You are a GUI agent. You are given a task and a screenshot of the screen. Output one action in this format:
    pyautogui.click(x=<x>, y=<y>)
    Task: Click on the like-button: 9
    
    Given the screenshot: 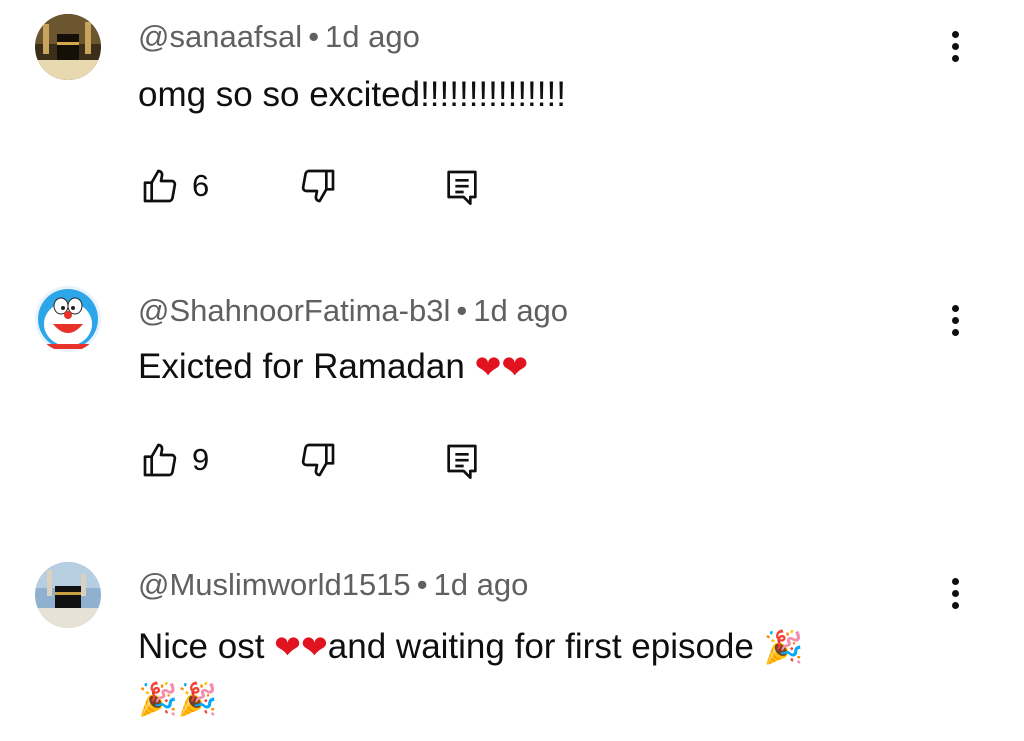 What is the action you would take?
    pyautogui.click(x=173, y=460)
    